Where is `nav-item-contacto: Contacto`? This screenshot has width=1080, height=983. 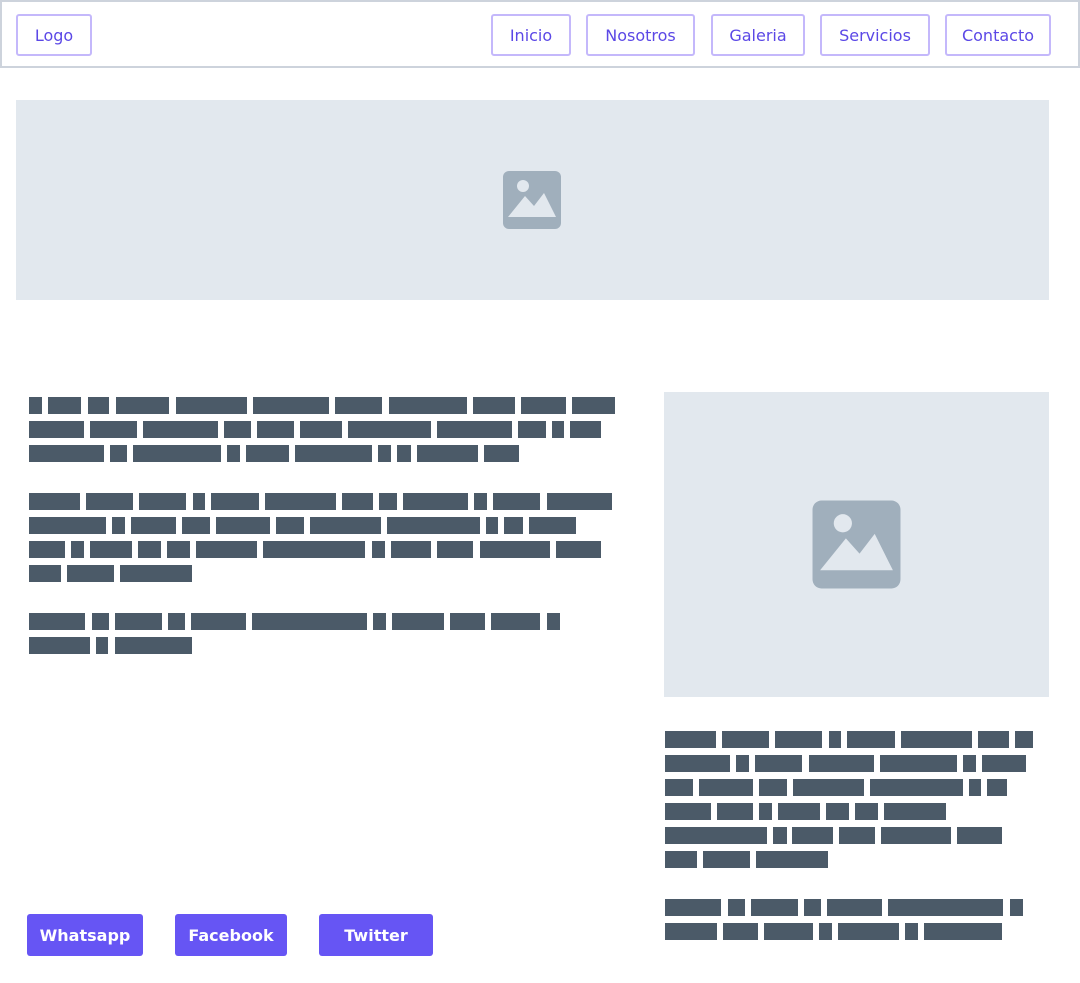
nav-item-contacto: Contacto is located at coordinates (998, 35).